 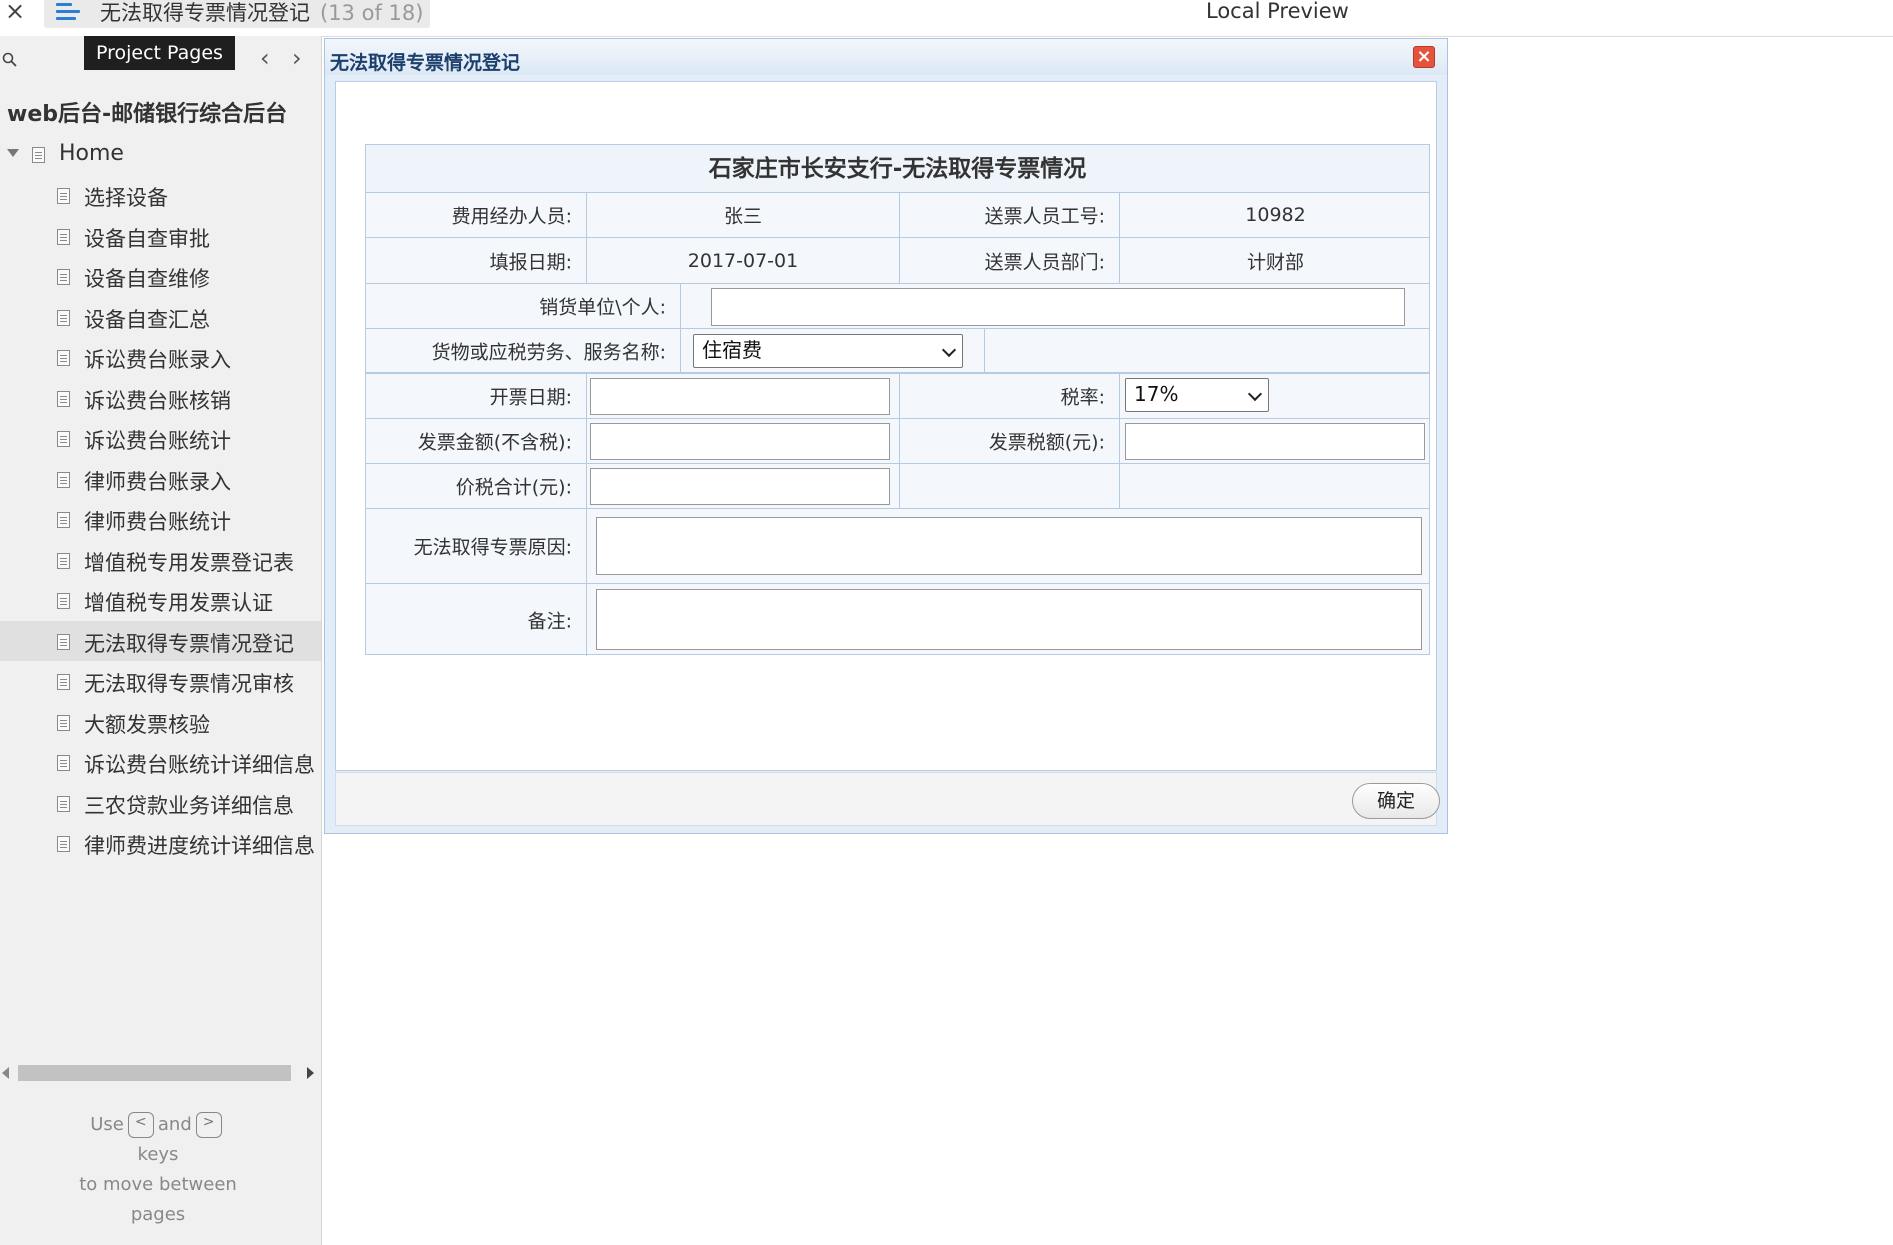 What do you see at coordinates (5, 1073) in the screenshot?
I see `scroll-left-icon` at bounding box center [5, 1073].